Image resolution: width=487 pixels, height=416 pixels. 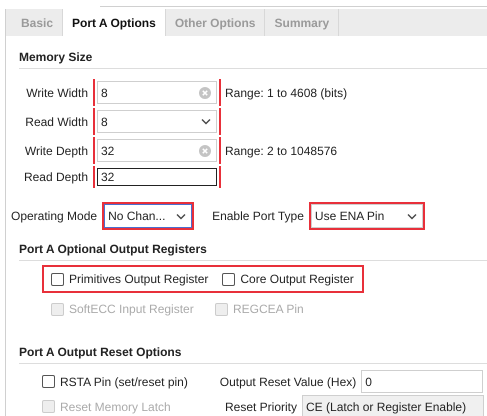 I want to click on checkbox-label: REGCEA Pin, so click(x=268, y=309).